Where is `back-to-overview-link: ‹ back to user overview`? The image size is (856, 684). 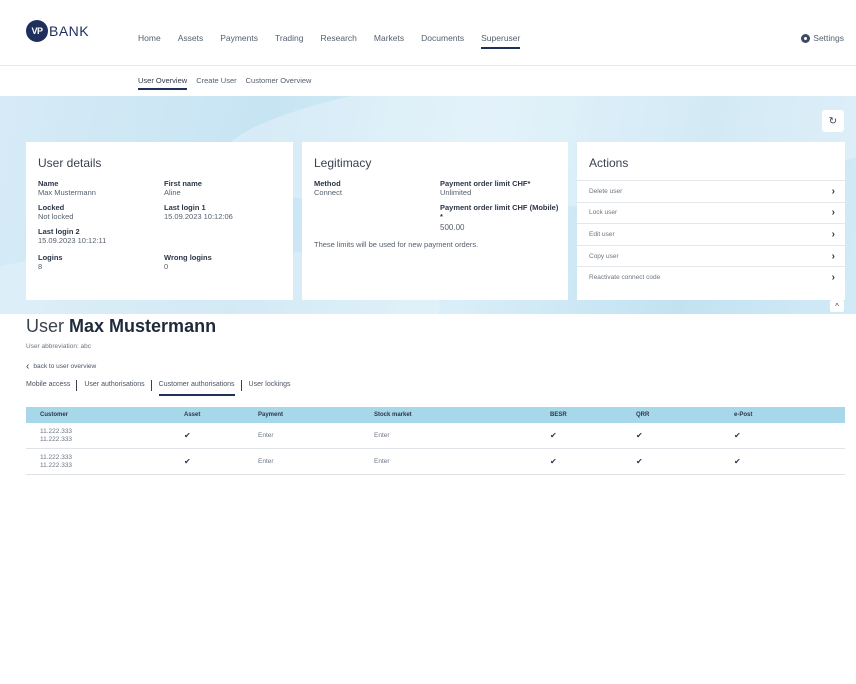
back-to-overview-link: ‹ back to user overview is located at coordinates (61, 366).